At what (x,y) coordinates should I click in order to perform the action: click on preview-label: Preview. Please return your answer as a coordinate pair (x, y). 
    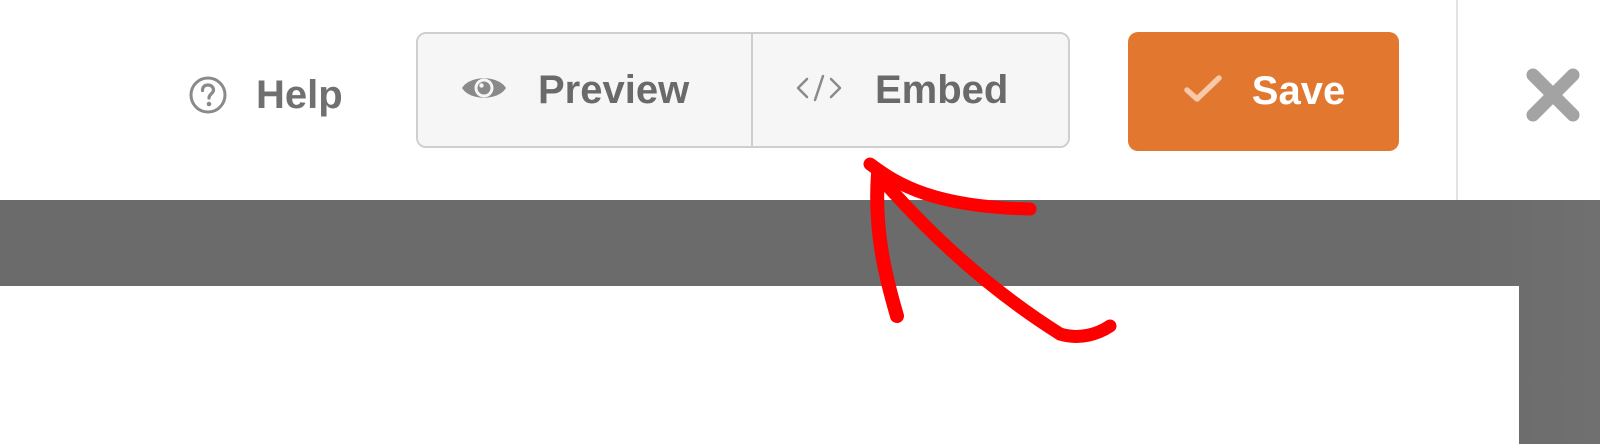
    Looking at the image, I should click on (614, 89).